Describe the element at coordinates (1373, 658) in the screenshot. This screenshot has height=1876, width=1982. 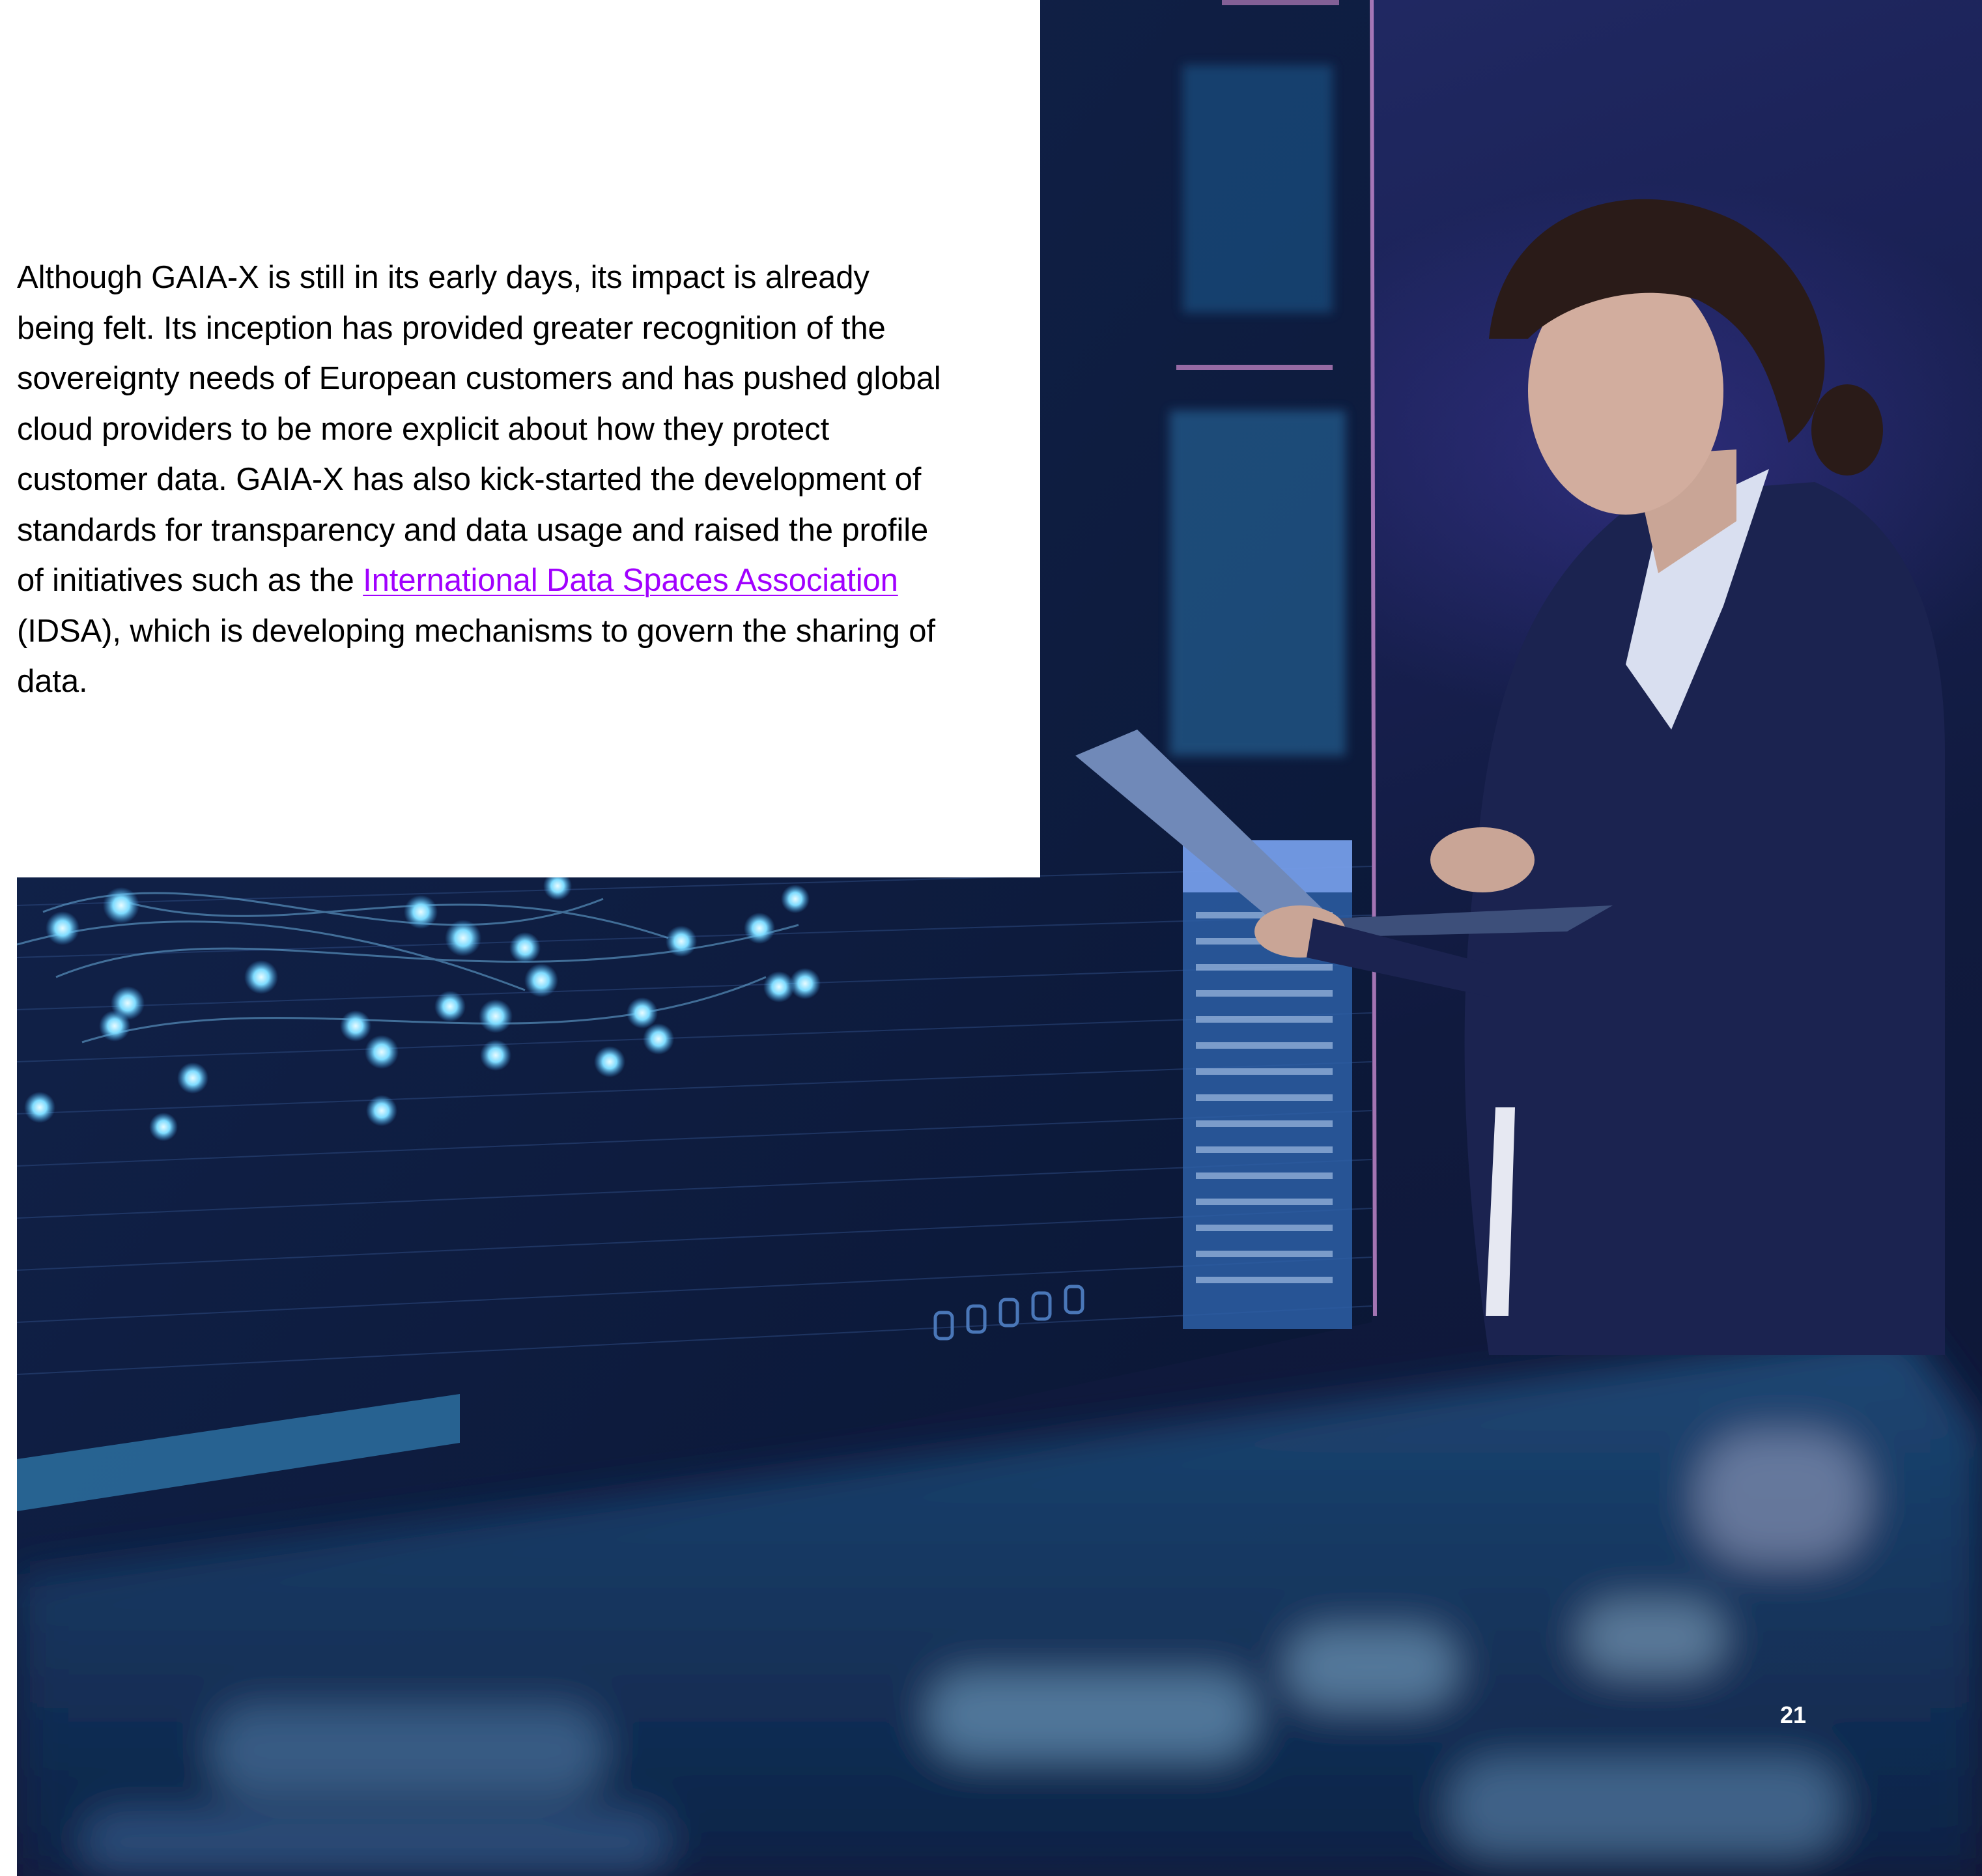
I see `screen-frame` at that location.